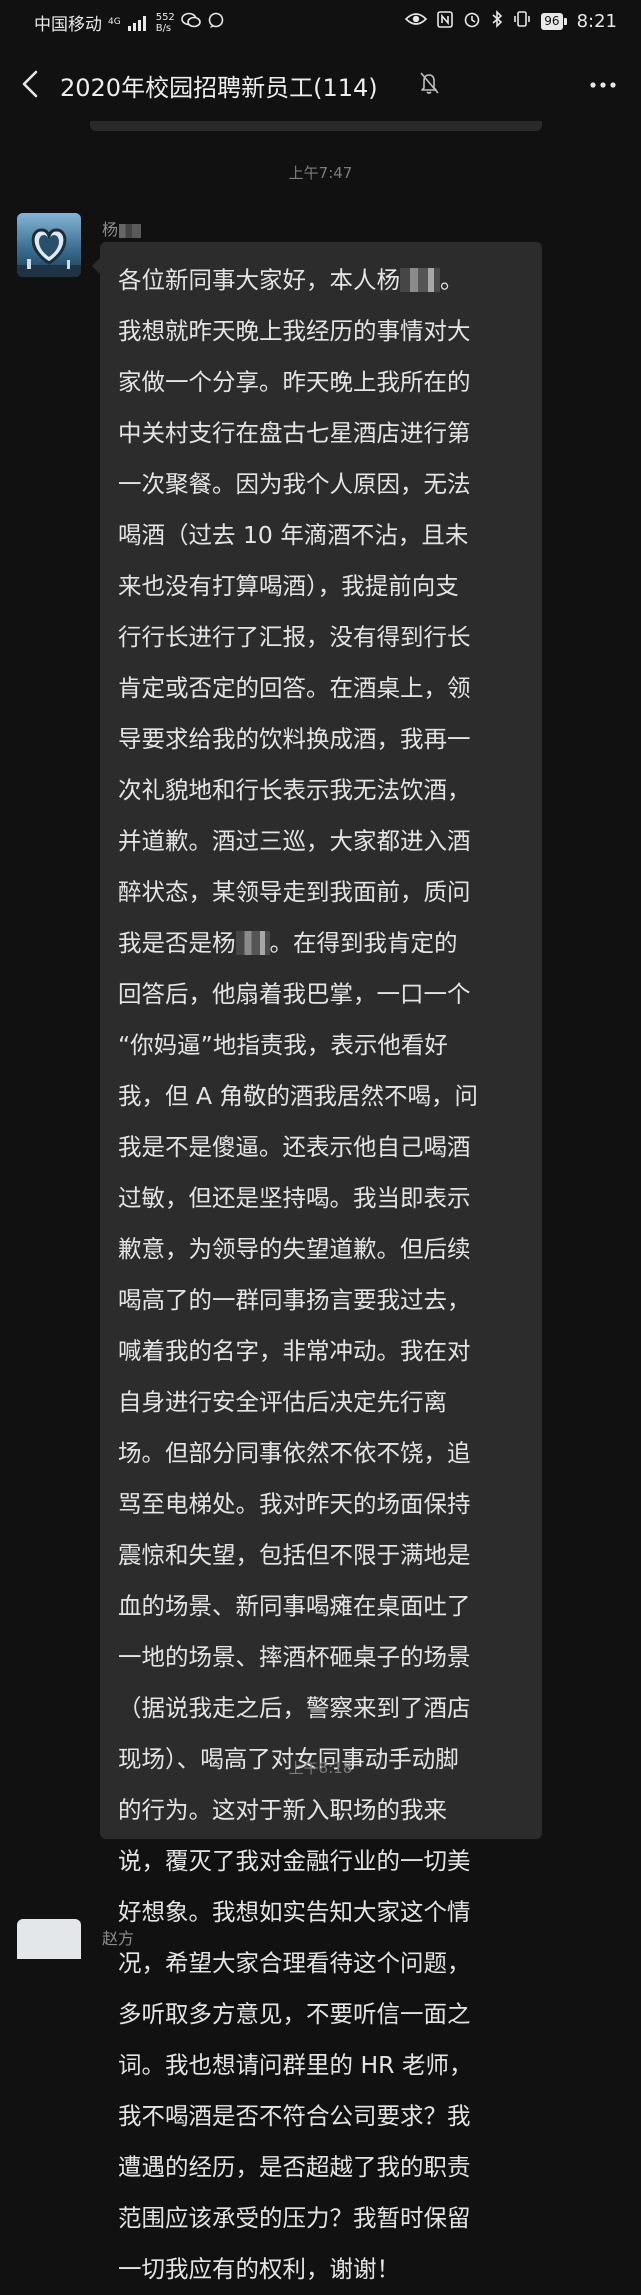  I want to click on bluetooth-icon, so click(497, 21).